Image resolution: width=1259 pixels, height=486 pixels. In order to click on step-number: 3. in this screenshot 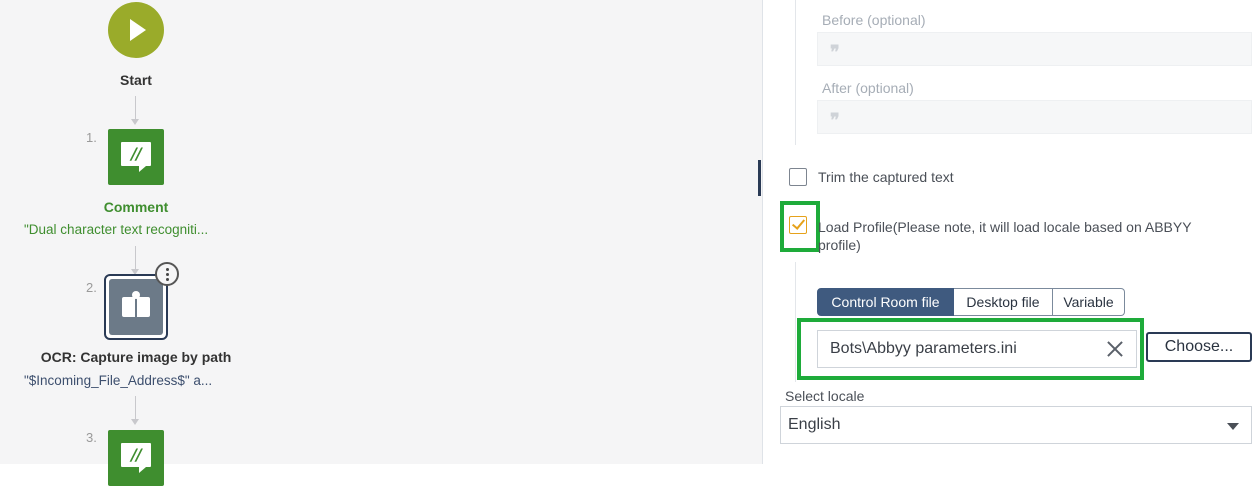, I will do `click(91, 437)`.